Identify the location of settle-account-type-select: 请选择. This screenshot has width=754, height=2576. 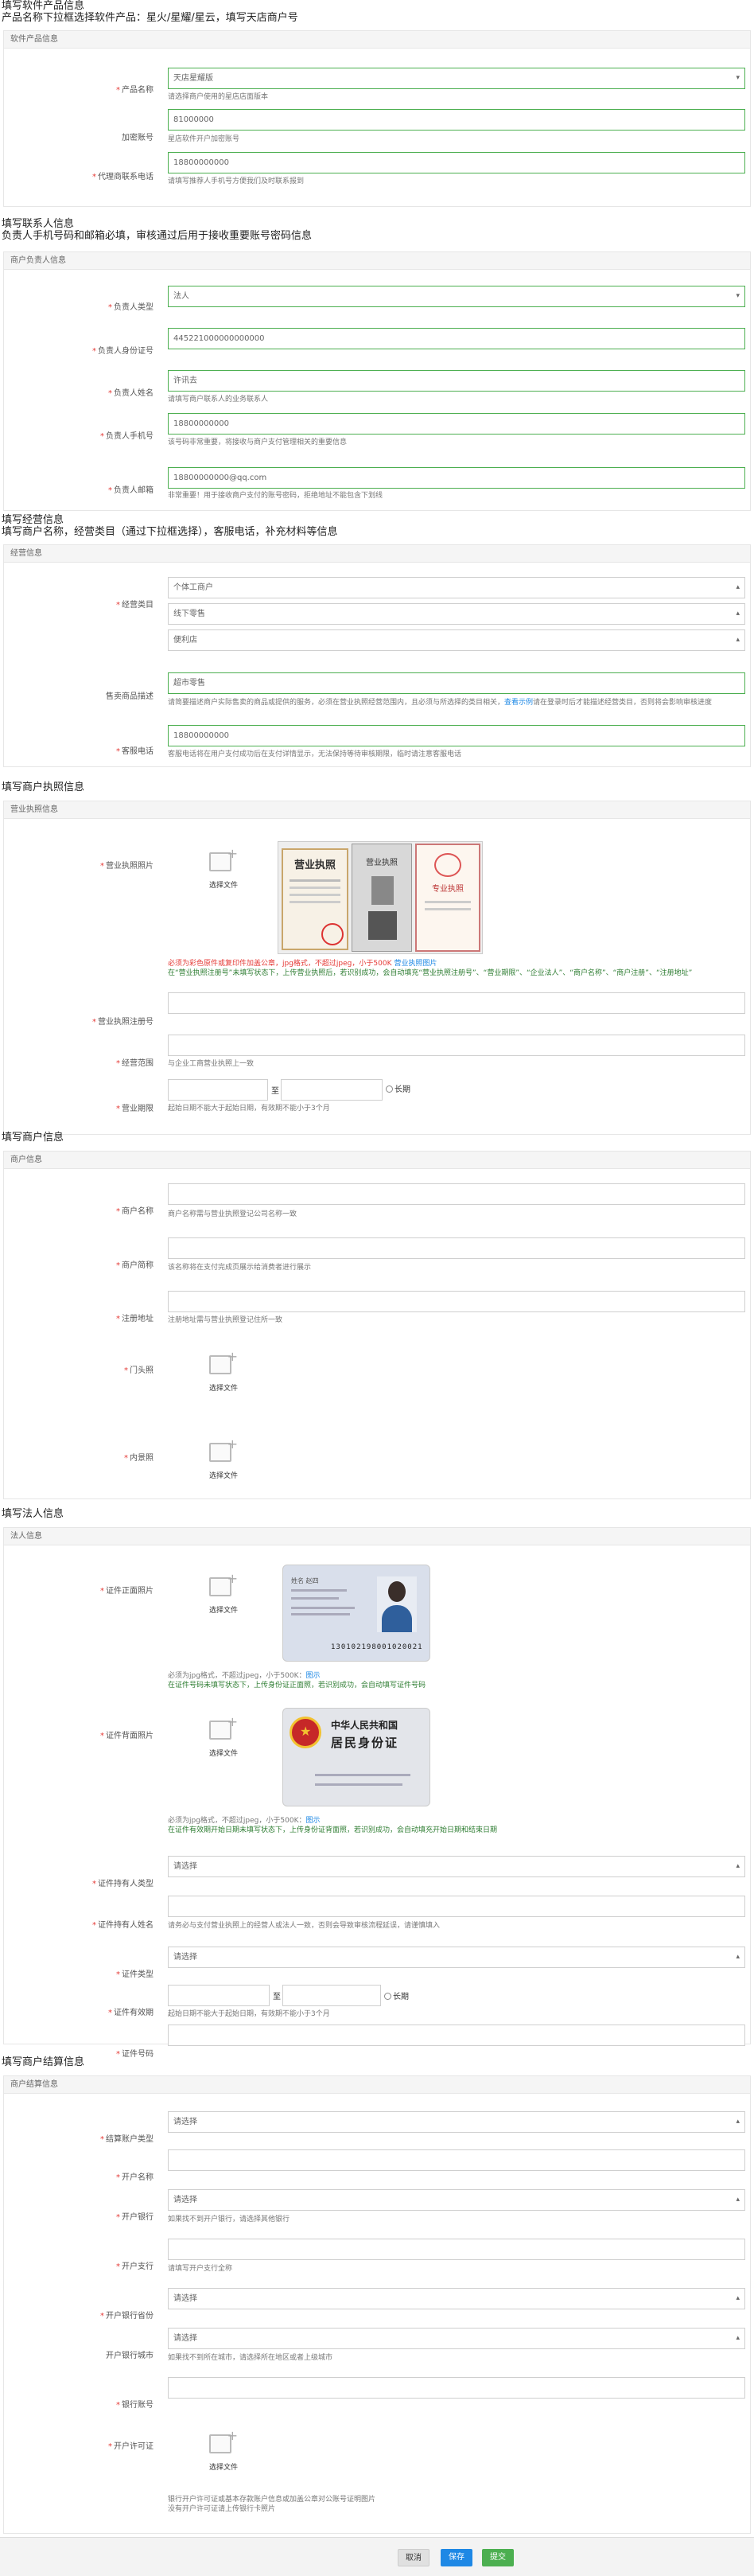
(457, 2122).